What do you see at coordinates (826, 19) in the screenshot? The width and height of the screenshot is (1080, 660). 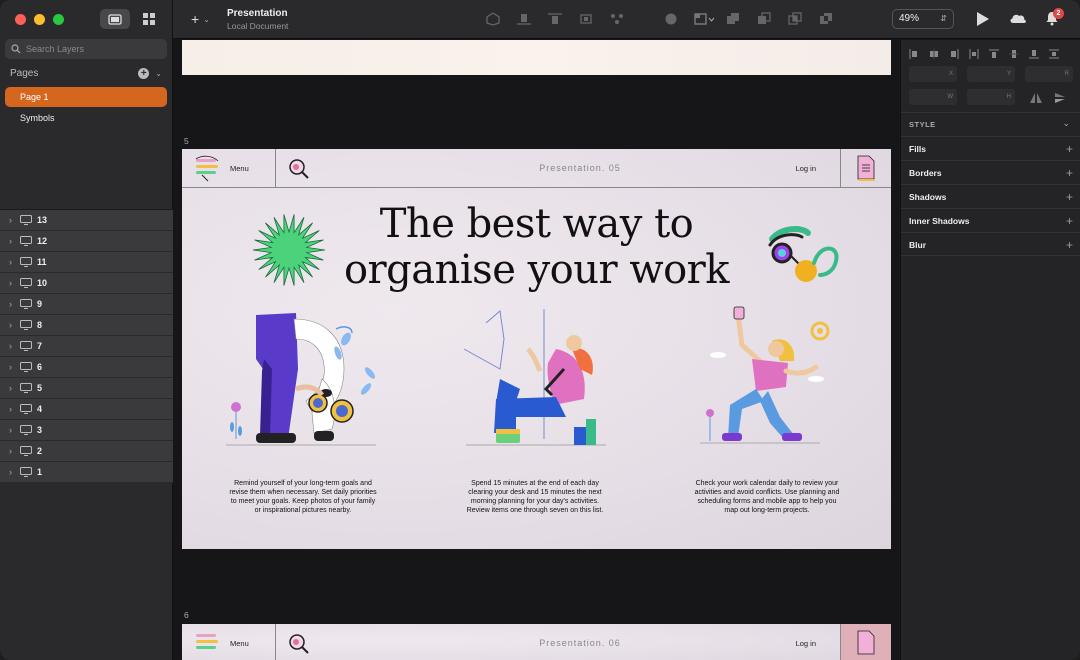 I see `difference-icon` at bounding box center [826, 19].